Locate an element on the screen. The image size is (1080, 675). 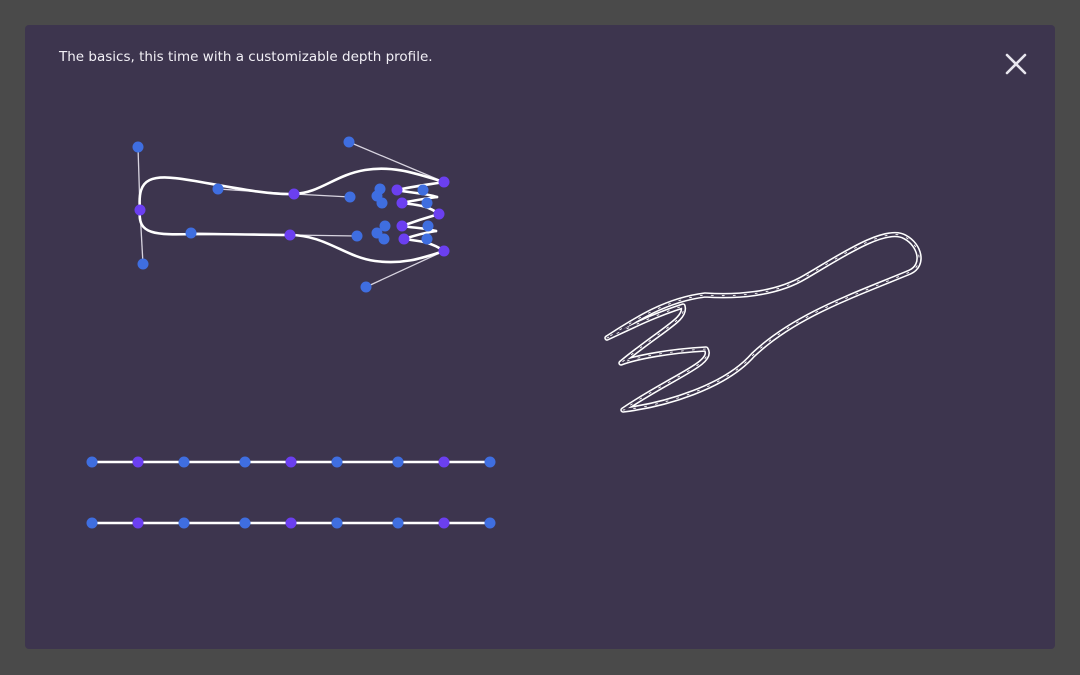
shape-editor is located at coordinates (291, 214).